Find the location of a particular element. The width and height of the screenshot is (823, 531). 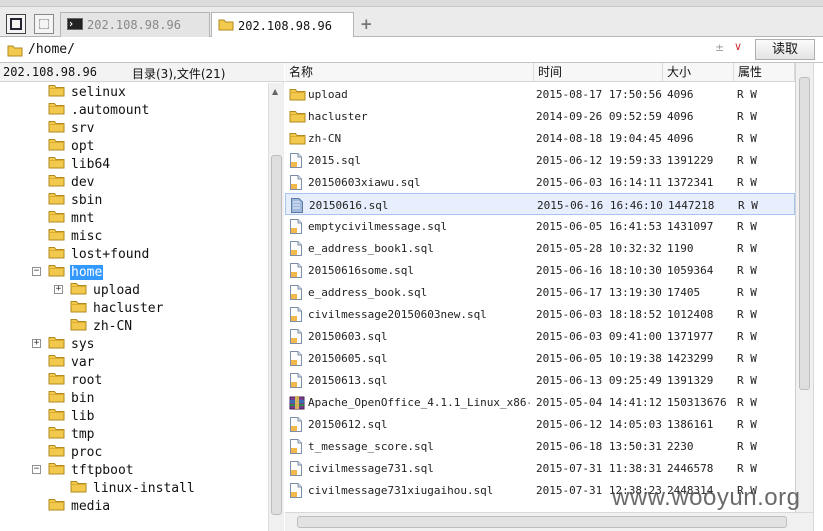

document-icon is located at coordinates (296, 294).